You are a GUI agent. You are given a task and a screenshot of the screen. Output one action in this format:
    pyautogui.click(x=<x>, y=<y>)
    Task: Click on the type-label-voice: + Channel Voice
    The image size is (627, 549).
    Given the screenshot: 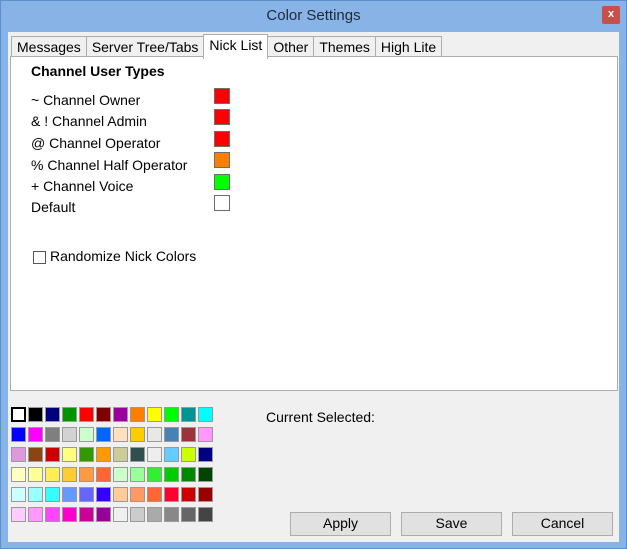 What is the action you would take?
    pyautogui.click(x=82, y=186)
    